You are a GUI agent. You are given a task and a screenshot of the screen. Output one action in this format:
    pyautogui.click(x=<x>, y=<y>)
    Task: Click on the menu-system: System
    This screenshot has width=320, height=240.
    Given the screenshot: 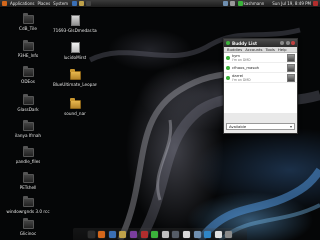 What is the action you would take?
    pyautogui.click(x=60, y=3)
    